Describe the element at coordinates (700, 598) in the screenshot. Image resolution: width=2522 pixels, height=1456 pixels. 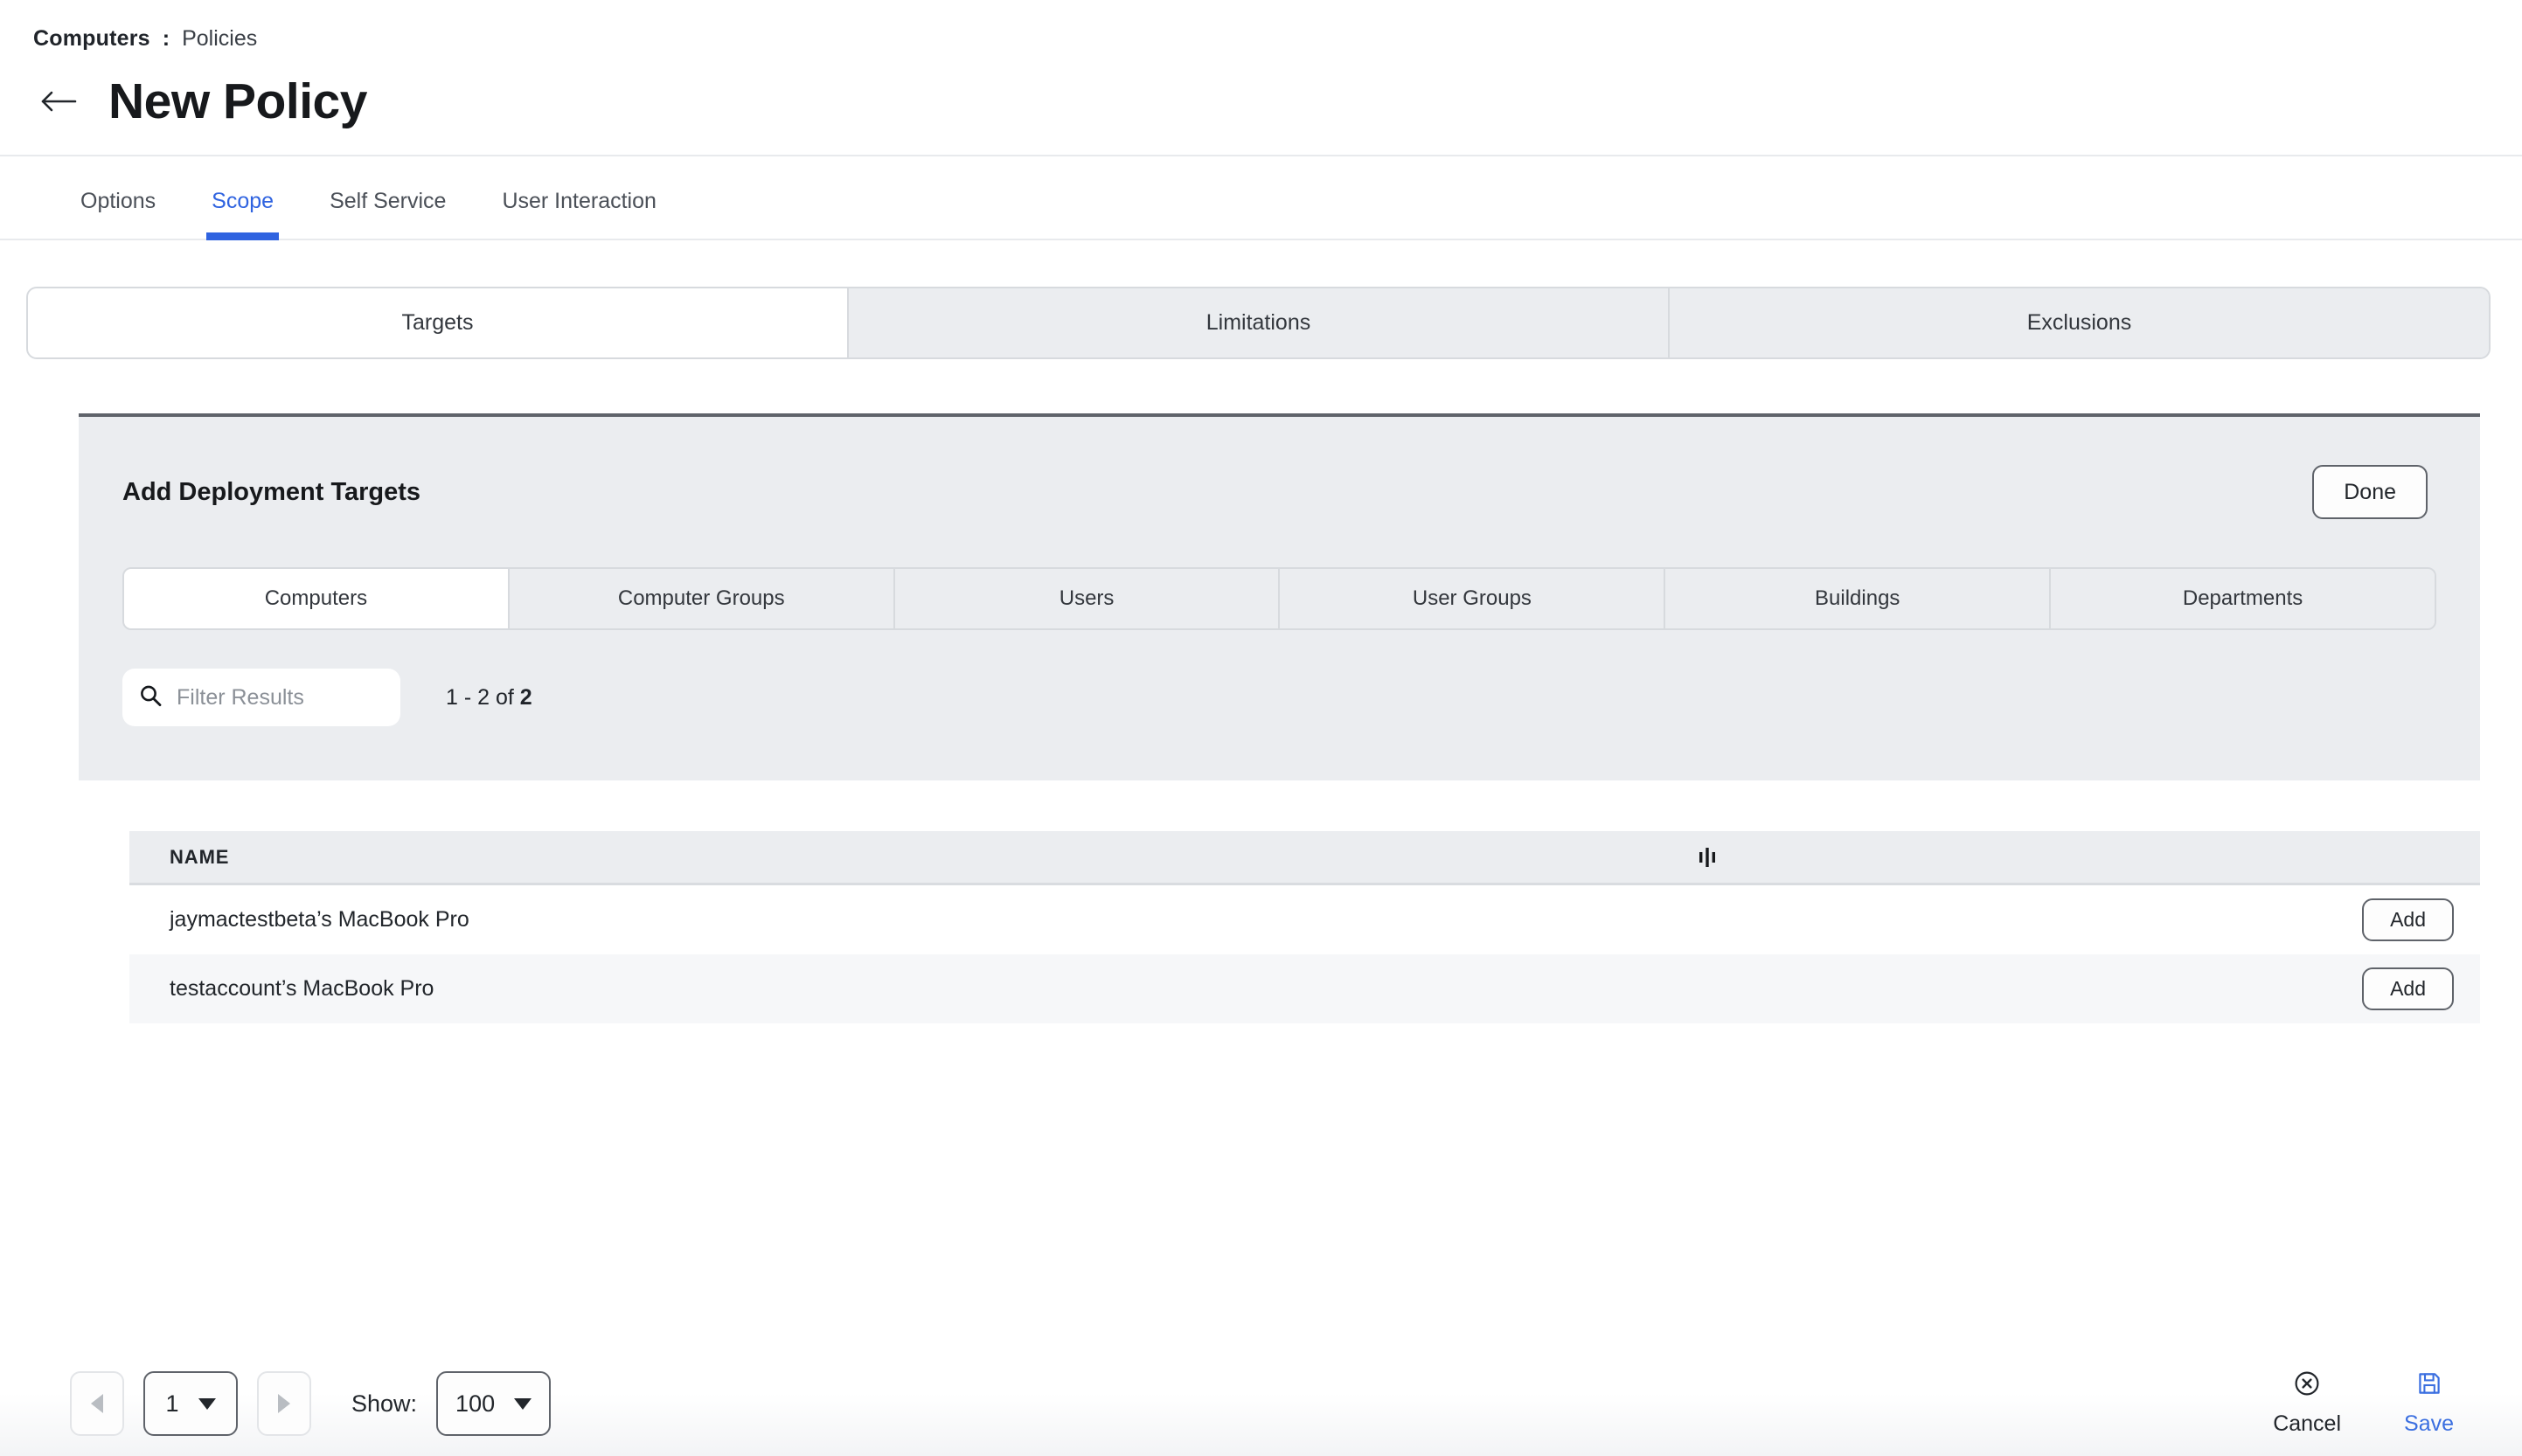
I see `target-tab-computer-groups: Computer Groups` at that location.